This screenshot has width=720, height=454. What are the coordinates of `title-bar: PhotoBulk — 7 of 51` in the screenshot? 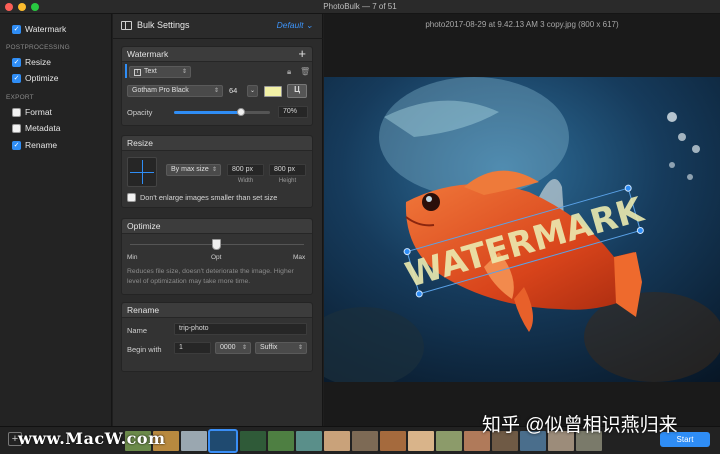 It's located at (360, 7).